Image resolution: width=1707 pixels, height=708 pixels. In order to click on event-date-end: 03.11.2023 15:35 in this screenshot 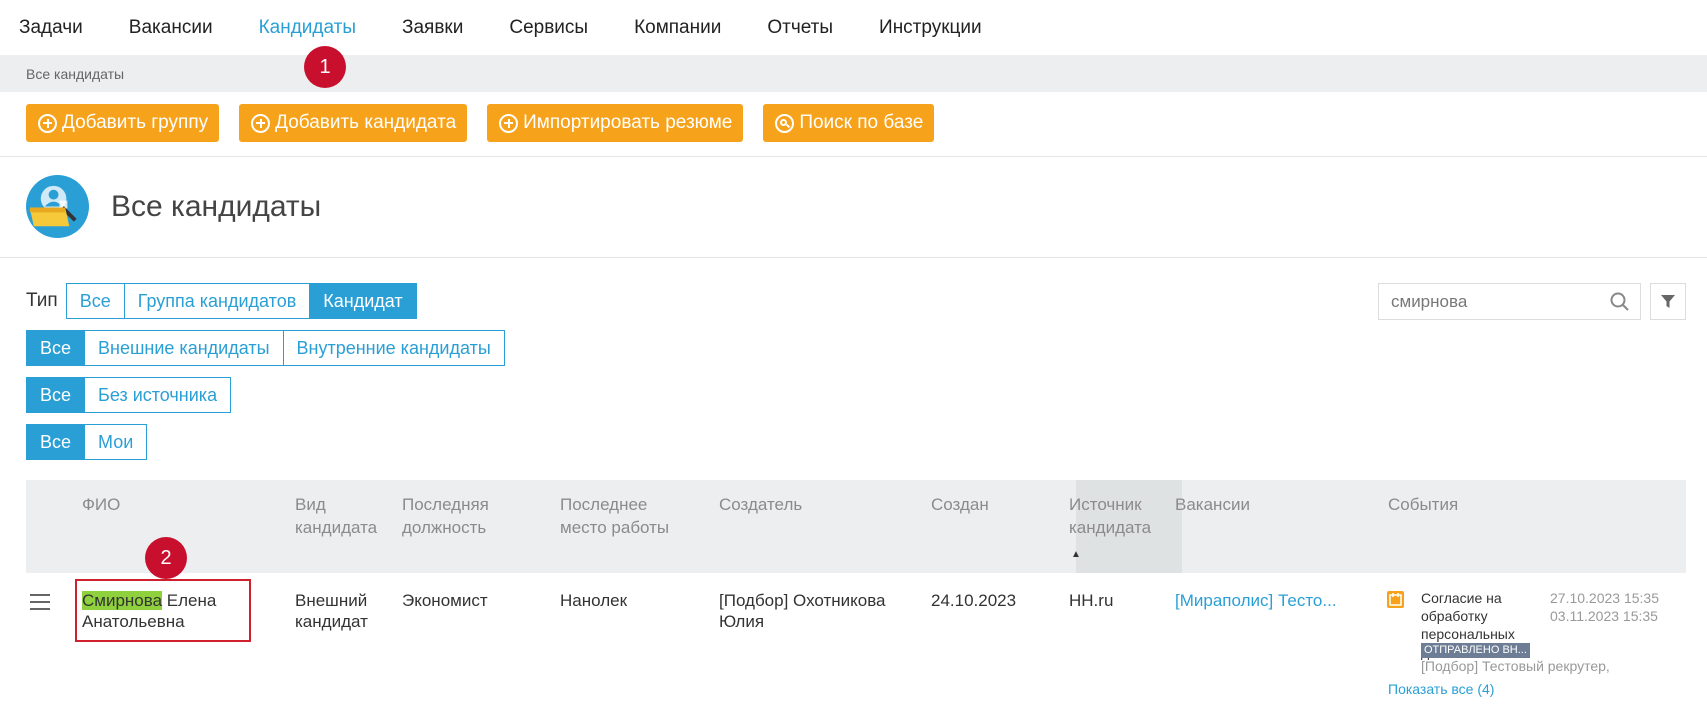, I will do `click(1604, 616)`.